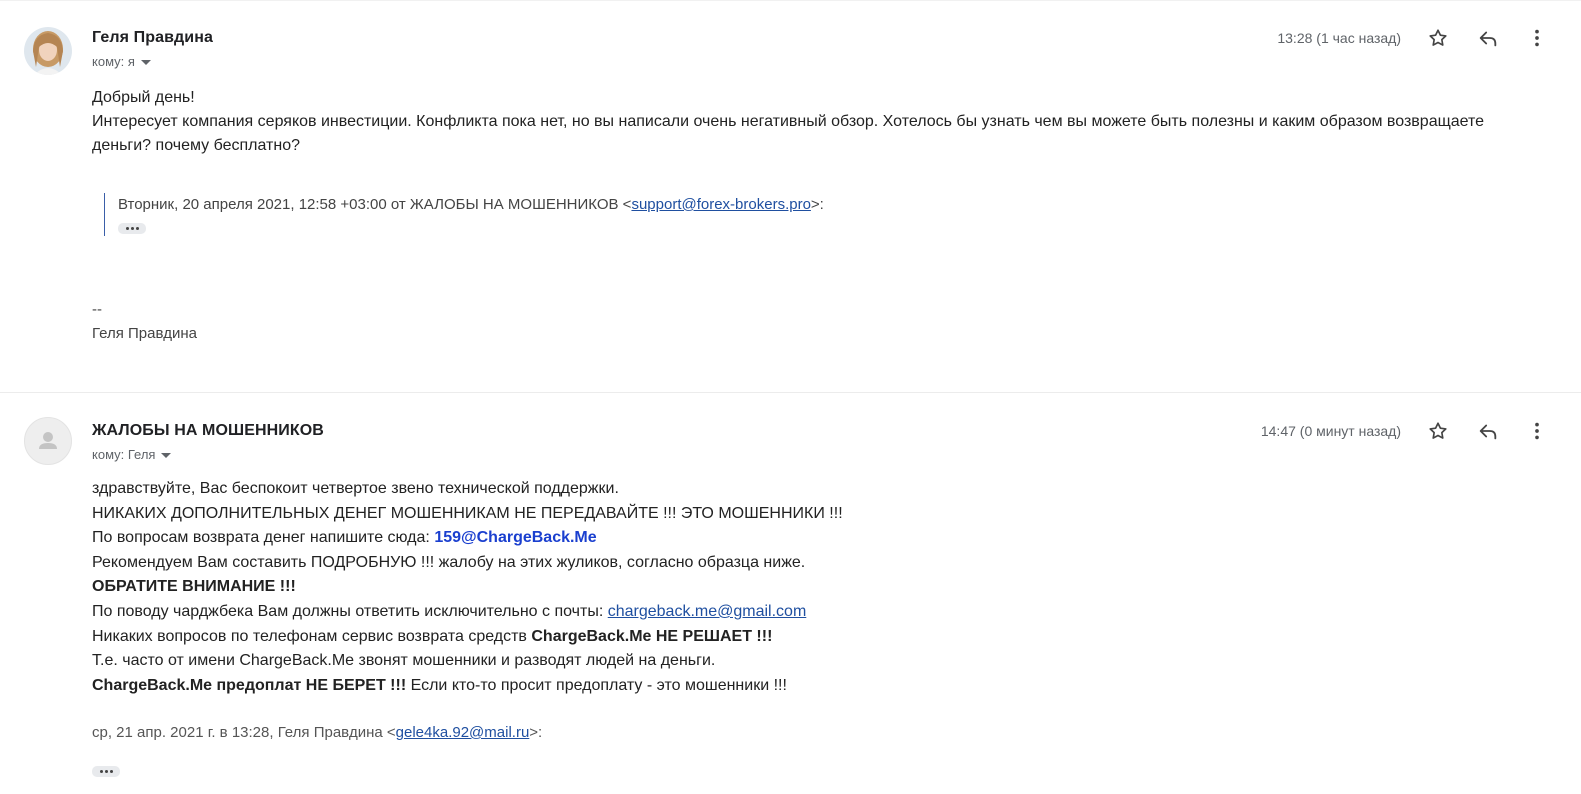  I want to click on chargeback-email-link: chargeback.me@gmail.com, so click(707, 611).